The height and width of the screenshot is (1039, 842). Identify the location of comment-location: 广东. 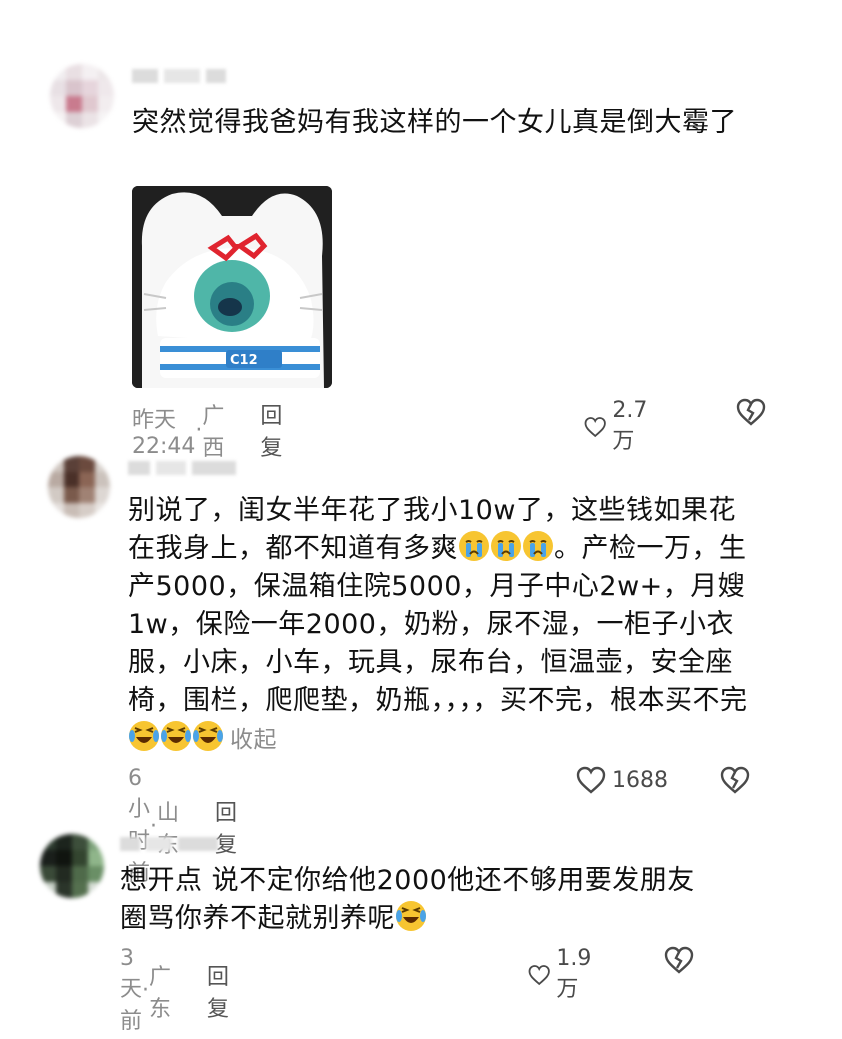
(160, 993).